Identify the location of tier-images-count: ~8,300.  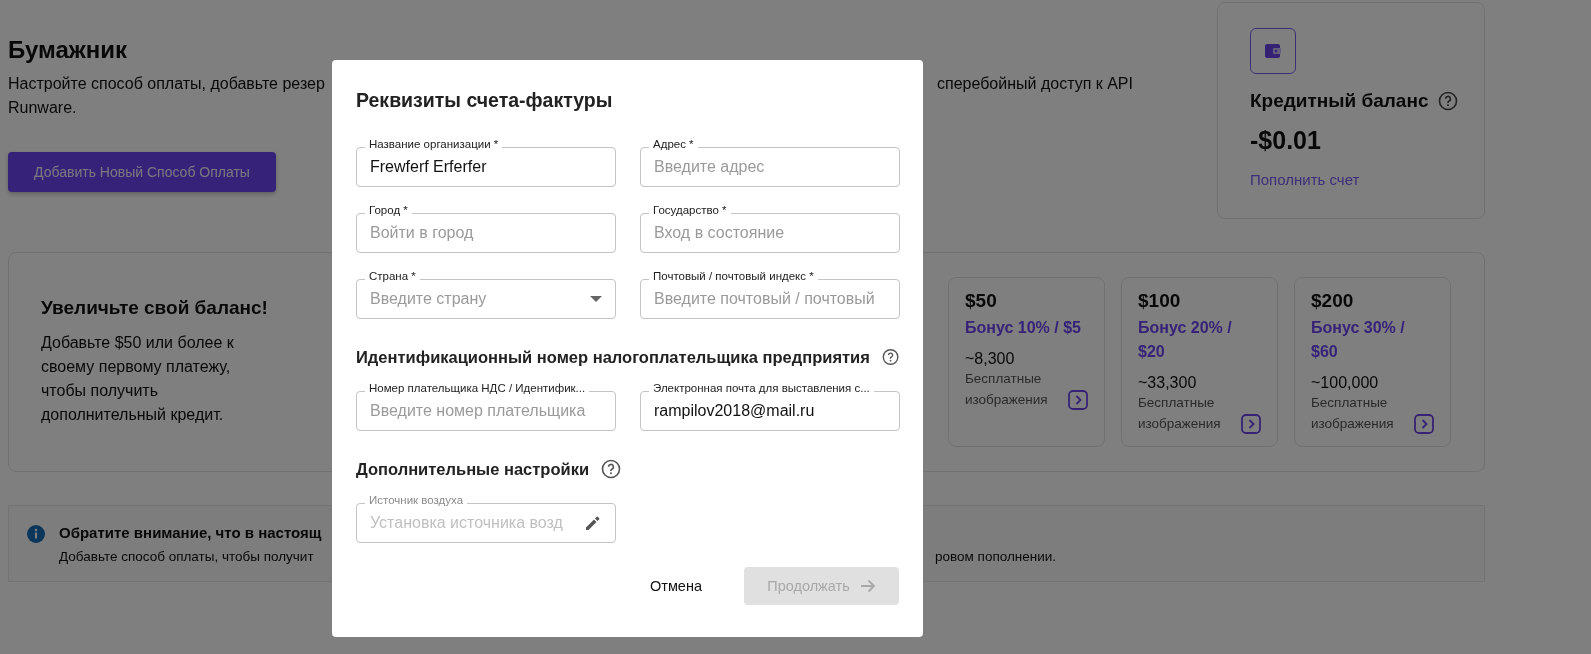
(990, 359).